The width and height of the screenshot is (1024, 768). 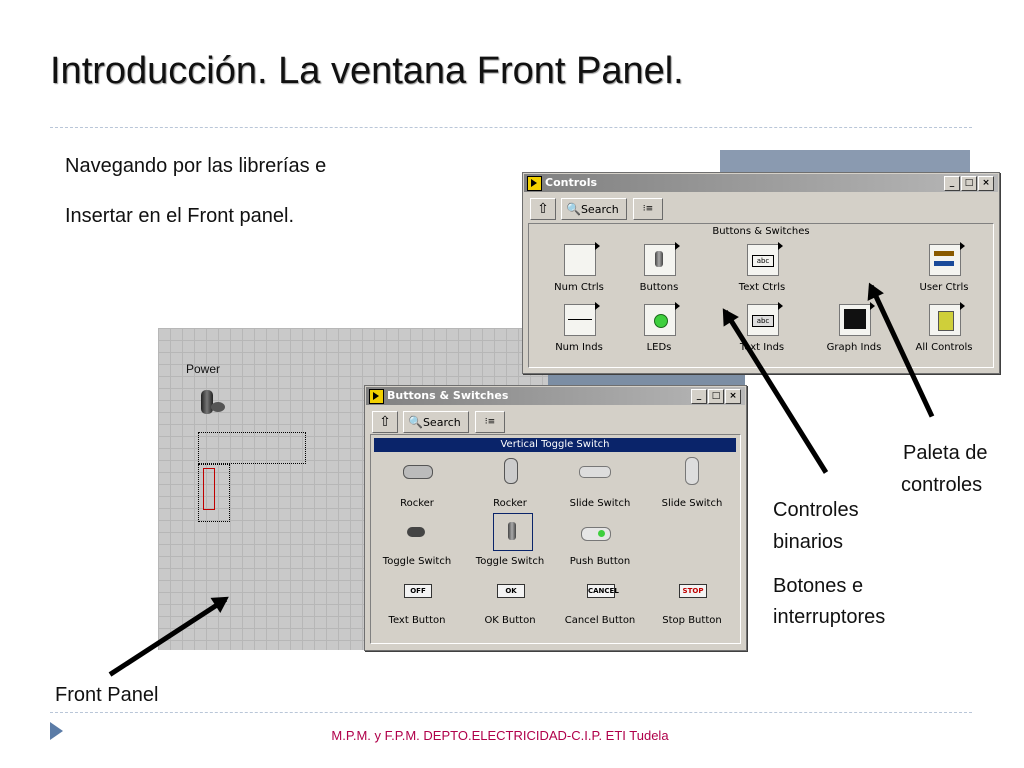 I want to click on callout-buttons-2: interruptores, so click(x=829, y=617).